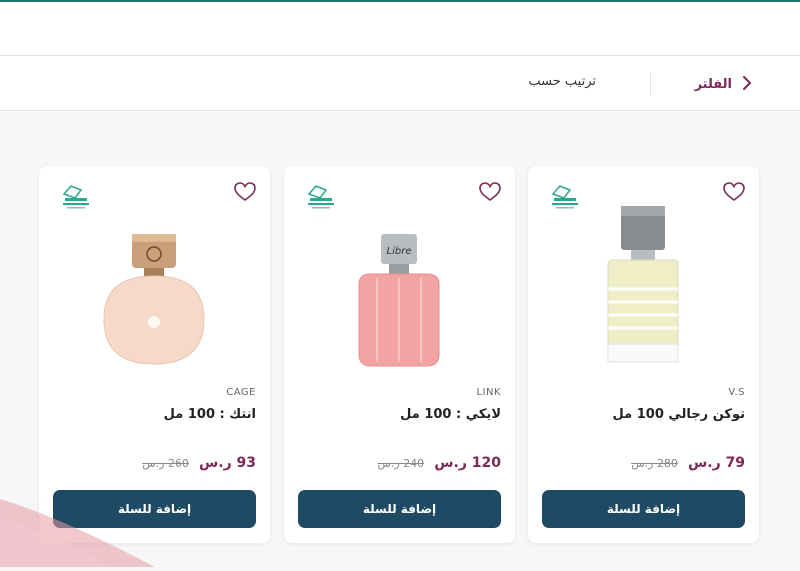 Image resolution: width=800 pixels, height=571 pixels. Describe the element at coordinates (165, 463) in the screenshot. I see `product-old-price: 260 ر.س` at that location.